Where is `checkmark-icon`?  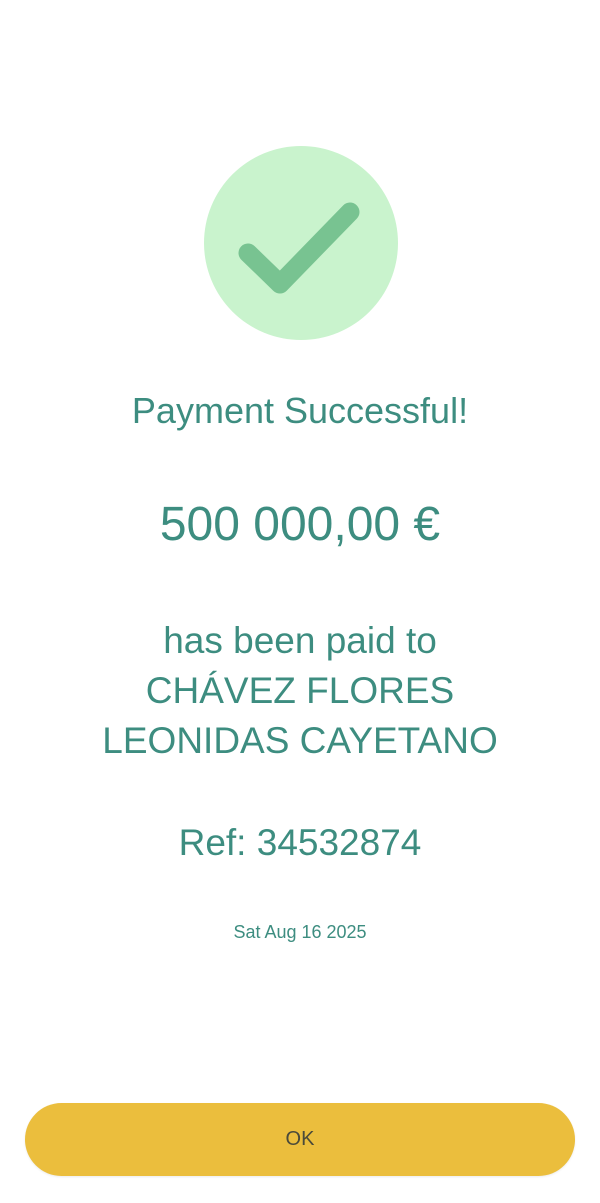 checkmark-icon is located at coordinates (299, 248).